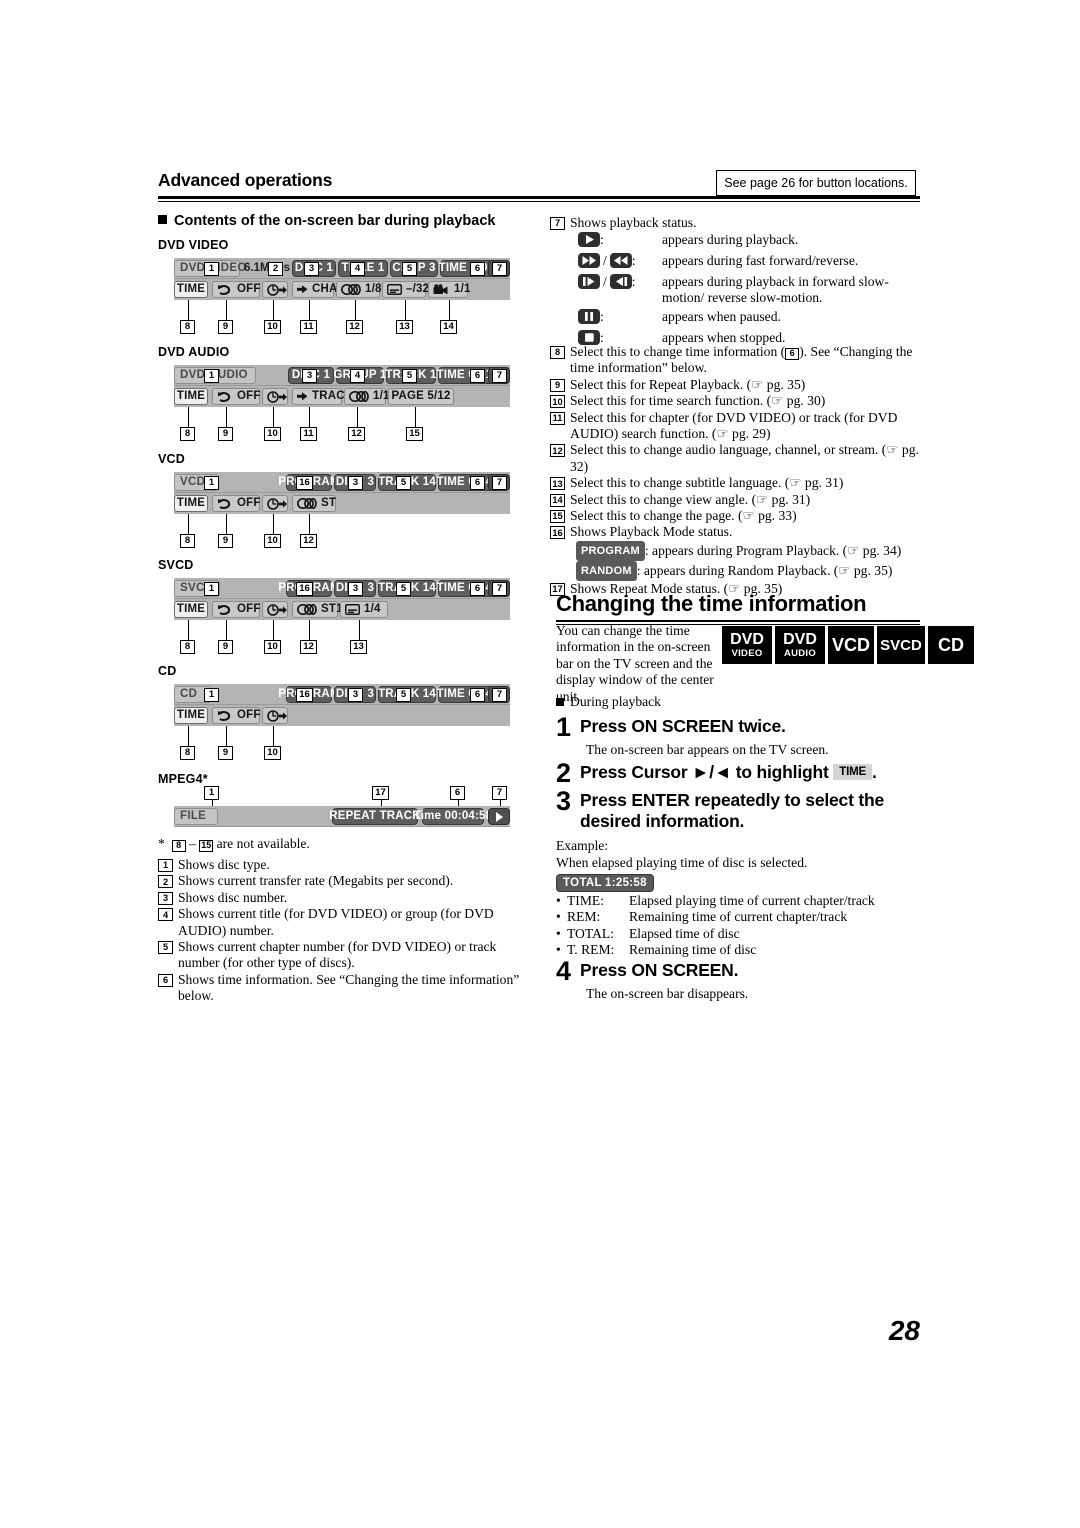 The height and width of the screenshot is (1528, 1080). I want to click on osd-cell-st1: ST1, so click(317, 609).